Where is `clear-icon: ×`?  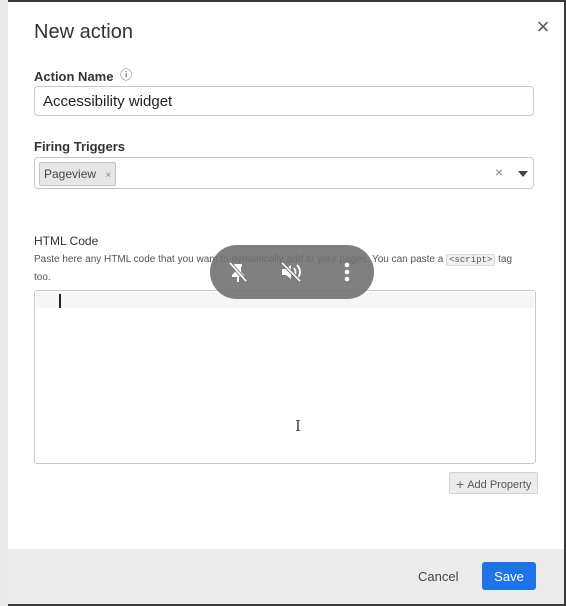 clear-icon: × is located at coordinates (499, 172).